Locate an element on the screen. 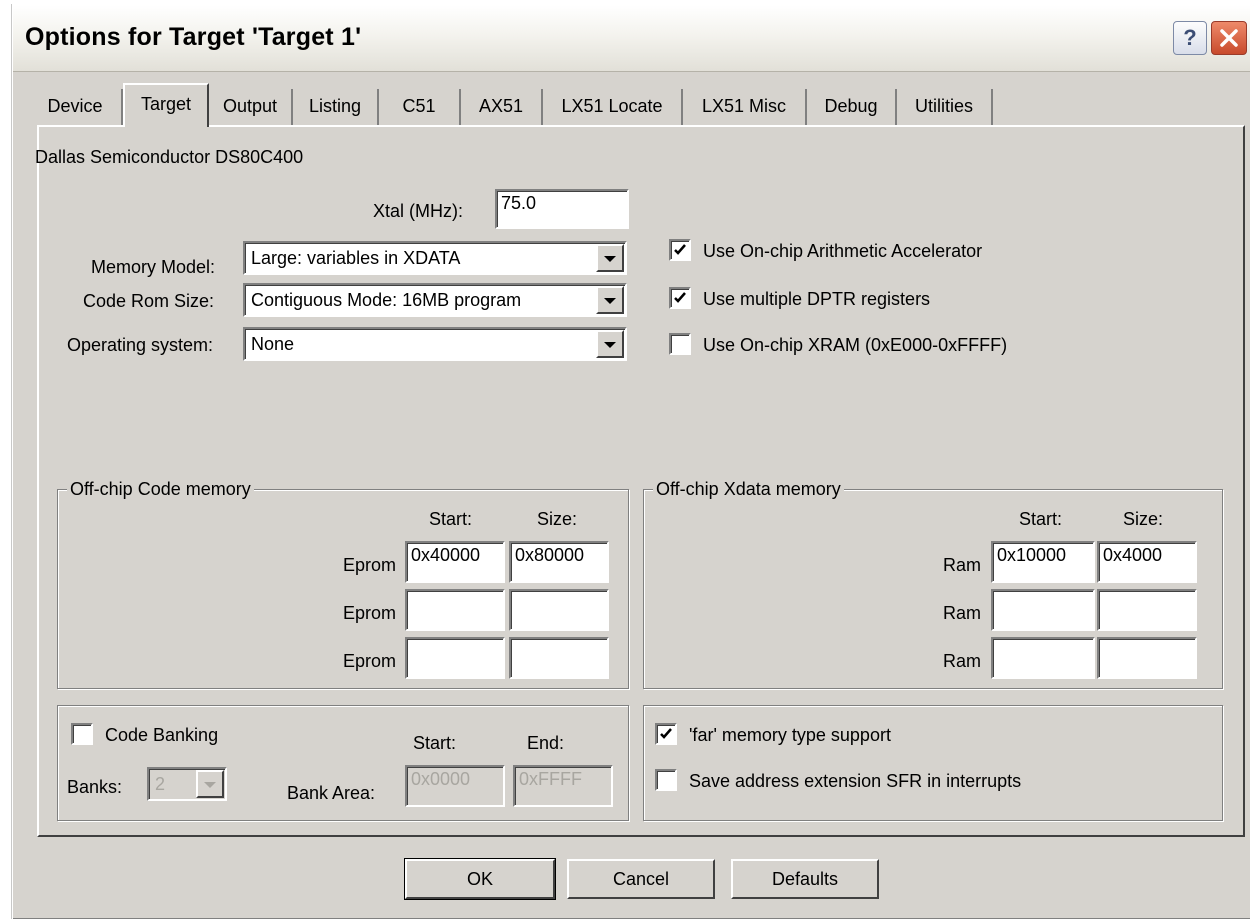  operating-system-label: Operating system: is located at coordinates (140, 345).